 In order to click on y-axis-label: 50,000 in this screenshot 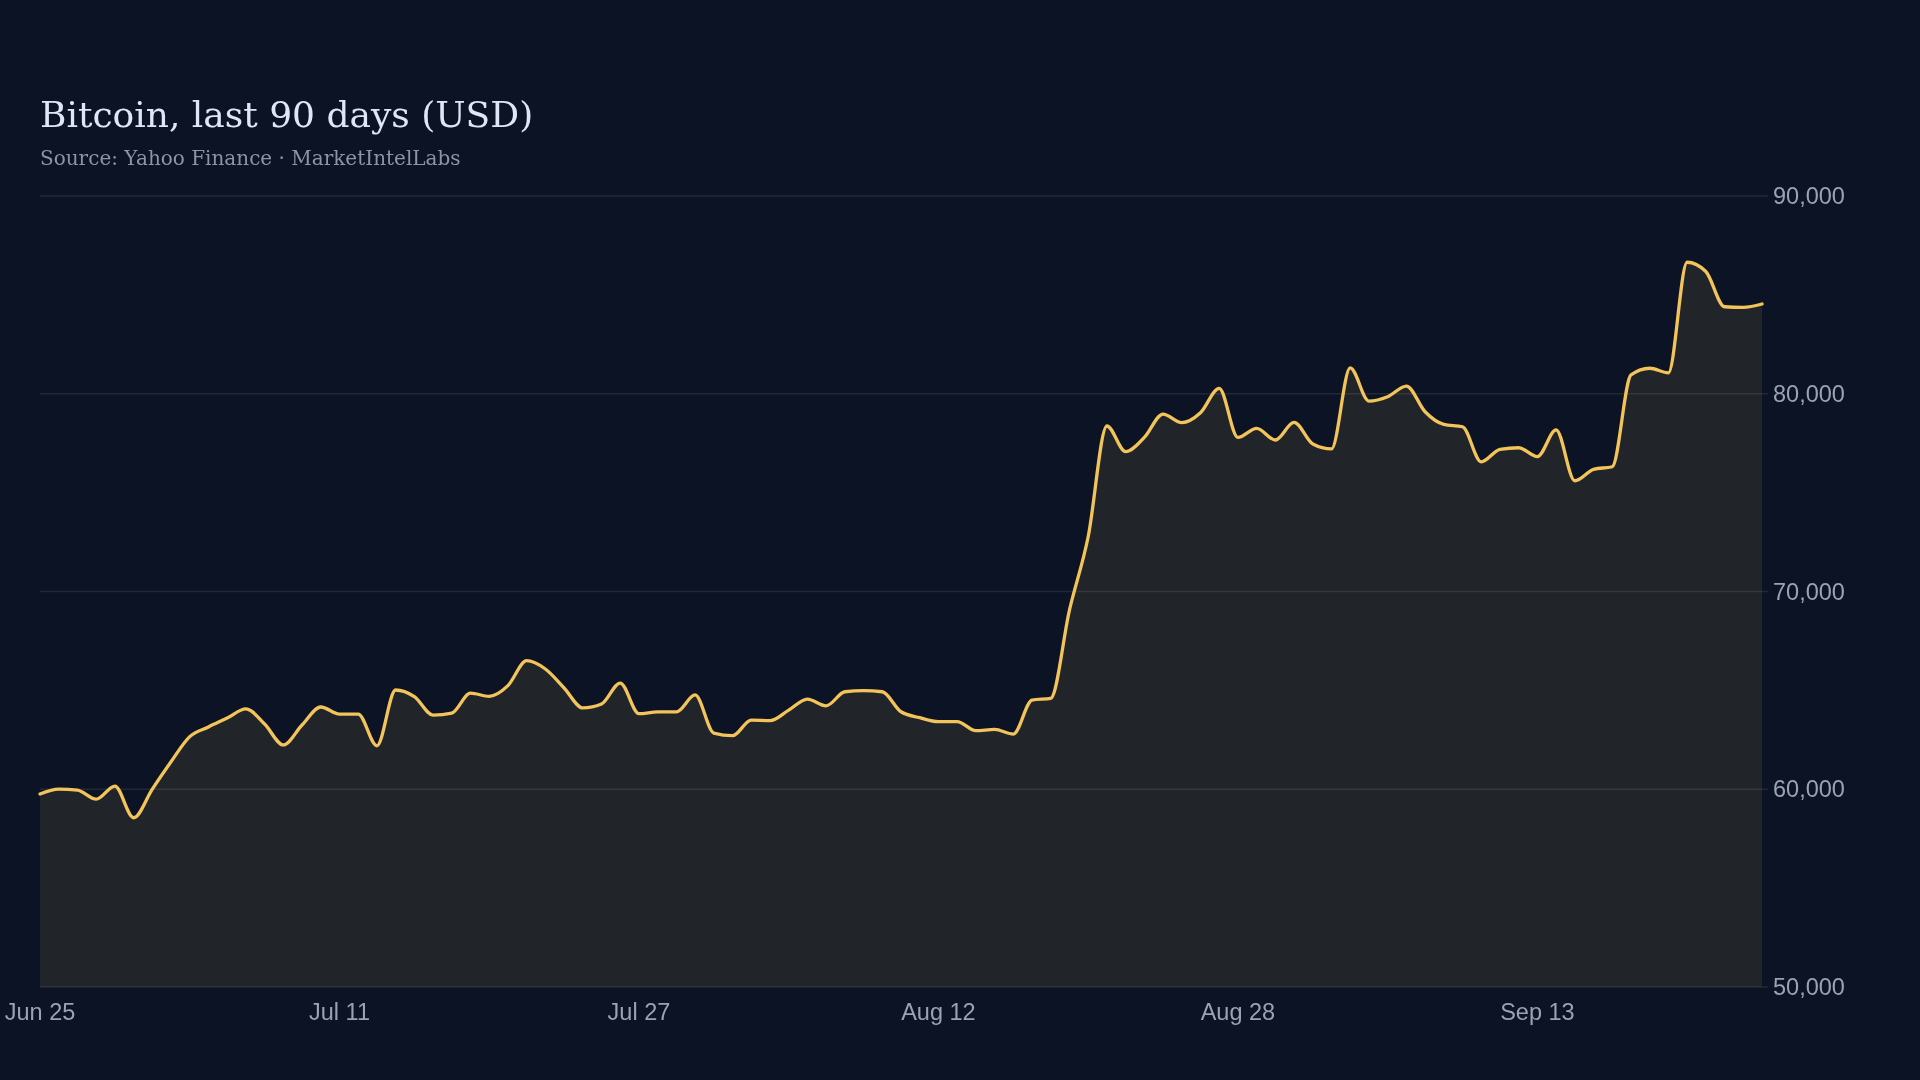, I will do `click(1809, 987)`.